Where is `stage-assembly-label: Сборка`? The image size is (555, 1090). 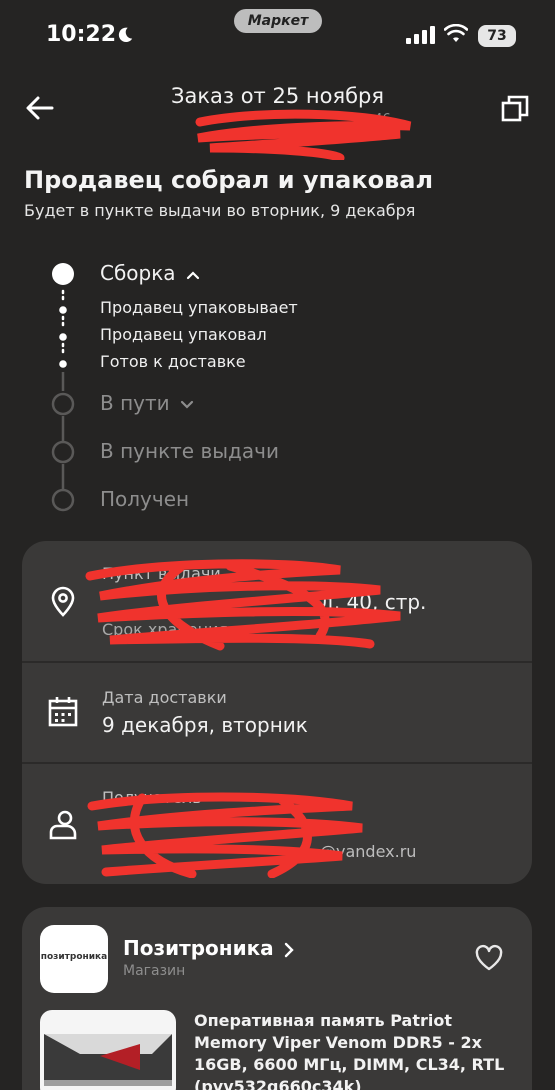 stage-assembly-label: Сборка is located at coordinates (138, 273).